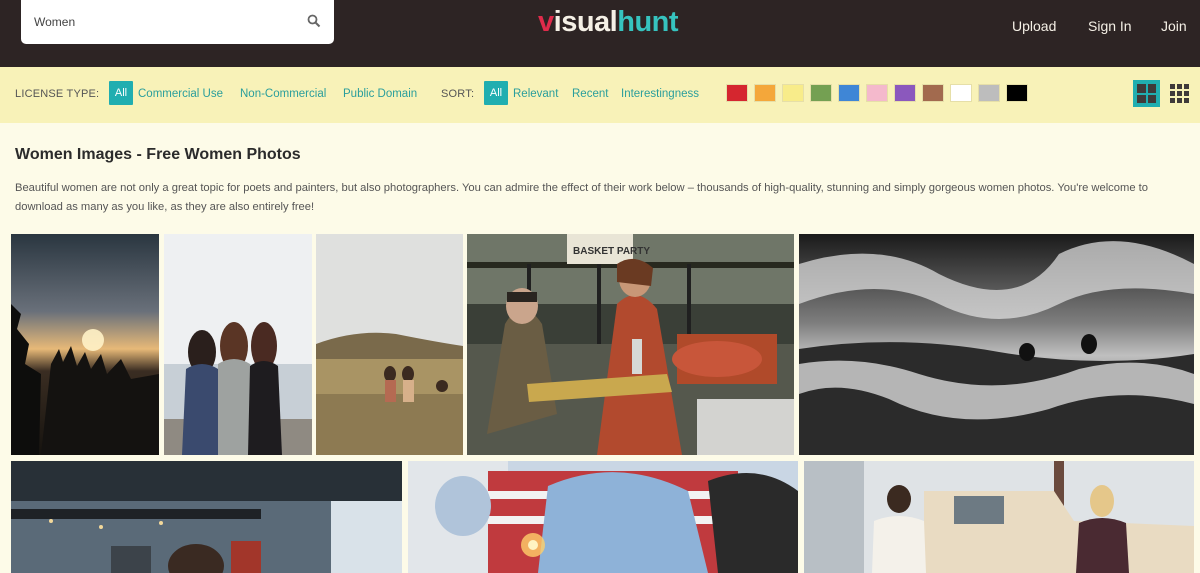 This screenshot has height=573, width=1200. What do you see at coordinates (121, 93) in the screenshot?
I see `license-all-button: All` at bounding box center [121, 93].